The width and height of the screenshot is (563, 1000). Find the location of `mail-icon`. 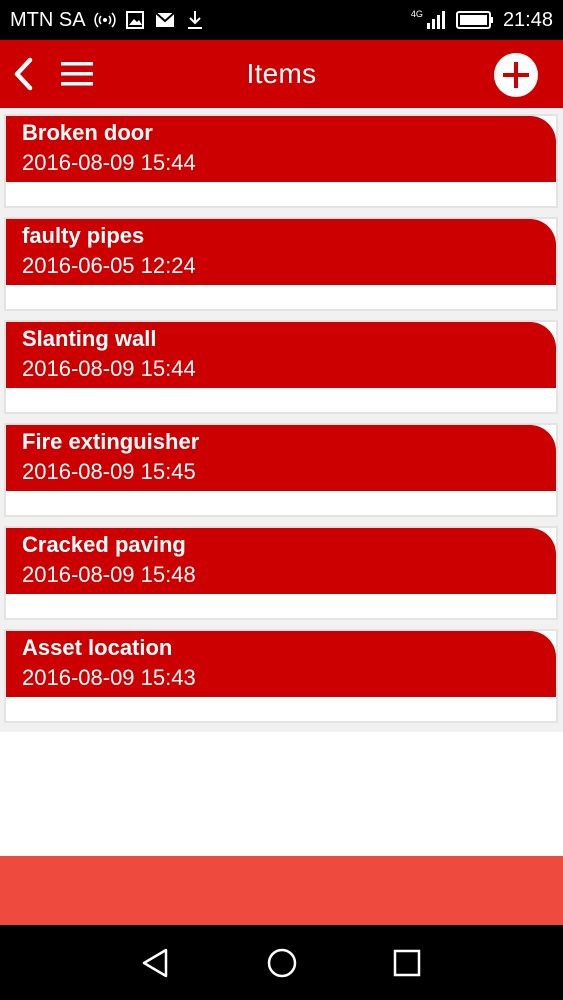

mail-icon is located at coordinates (165, 20).